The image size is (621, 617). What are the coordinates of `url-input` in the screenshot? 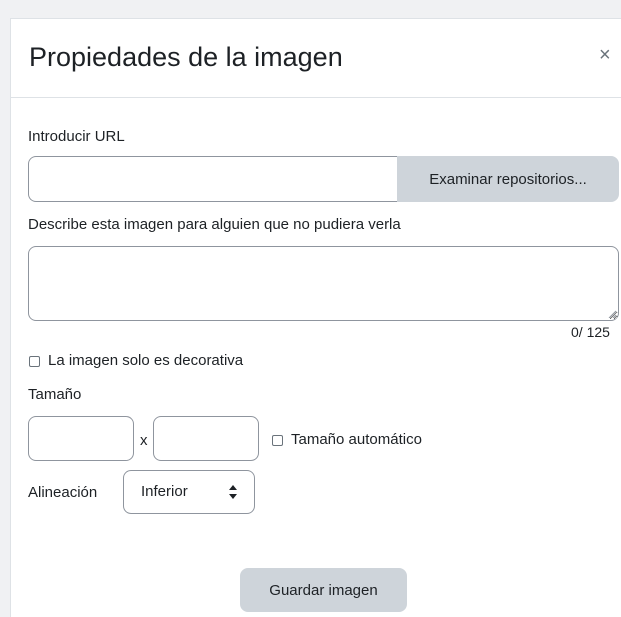 It's located at (214, 179).